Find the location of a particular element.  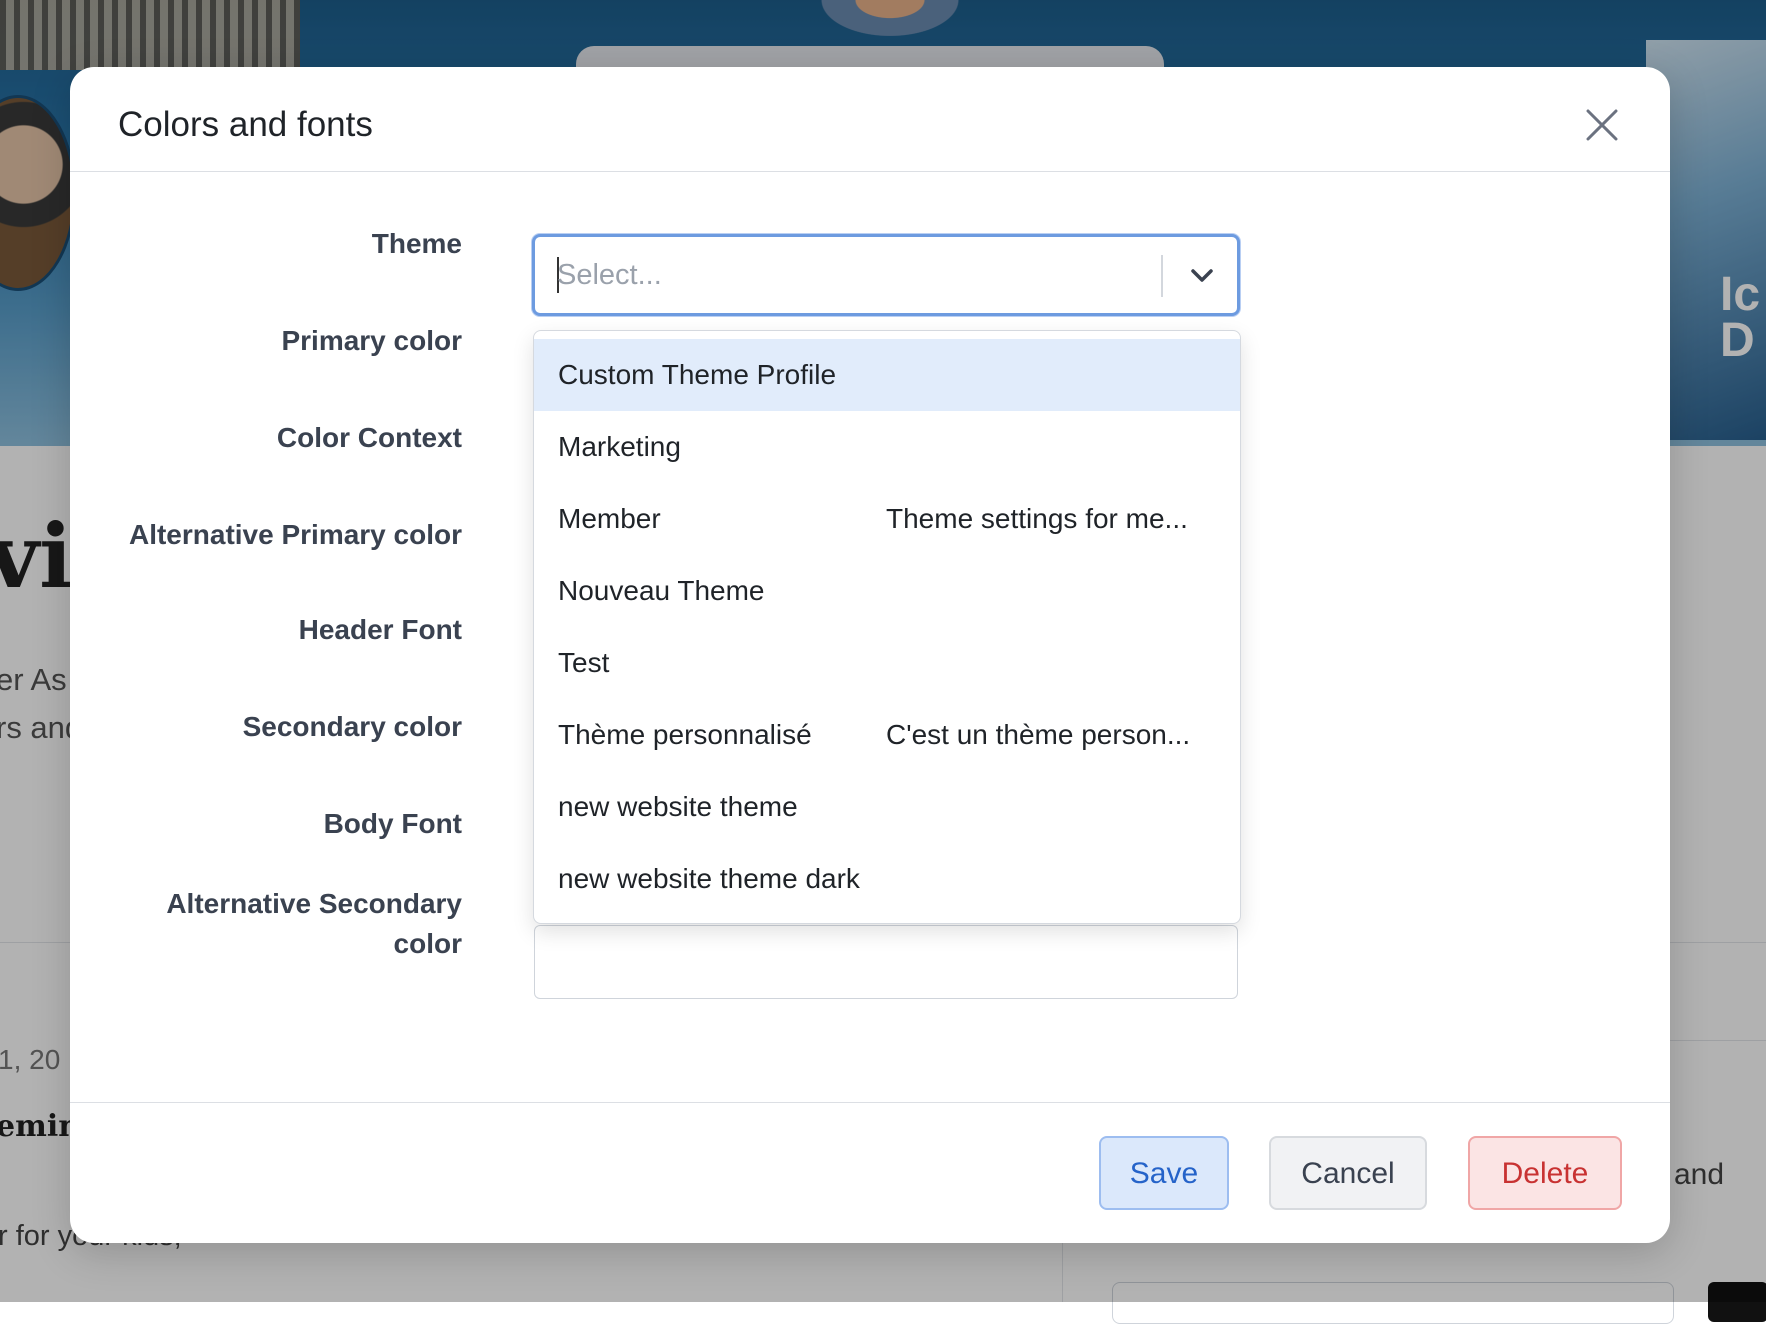

delete-button: Delete is located at coordinates (1545, 1173).